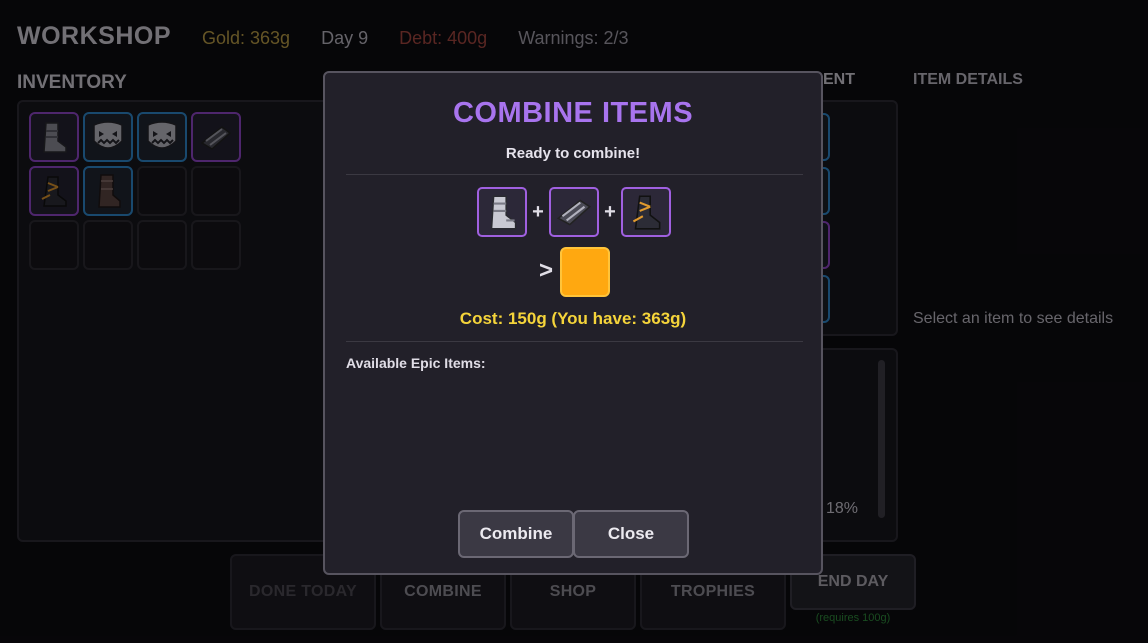 The height and width of the screenshot is (643, 1148). I want to click on combine-status: Ready to combine!, so click(573, 153).